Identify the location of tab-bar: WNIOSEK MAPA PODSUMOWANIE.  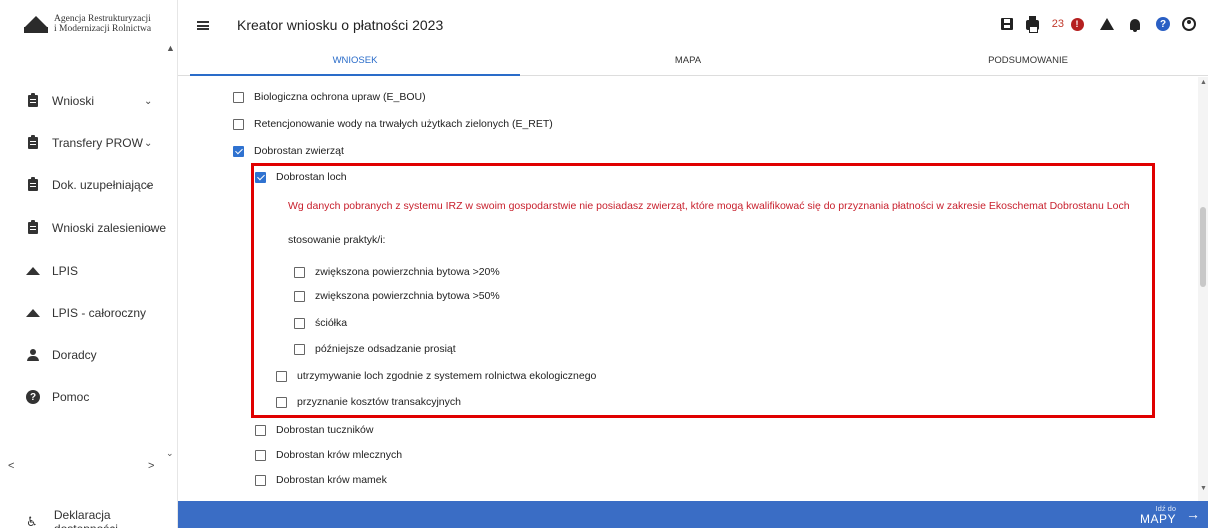
(693, 64).